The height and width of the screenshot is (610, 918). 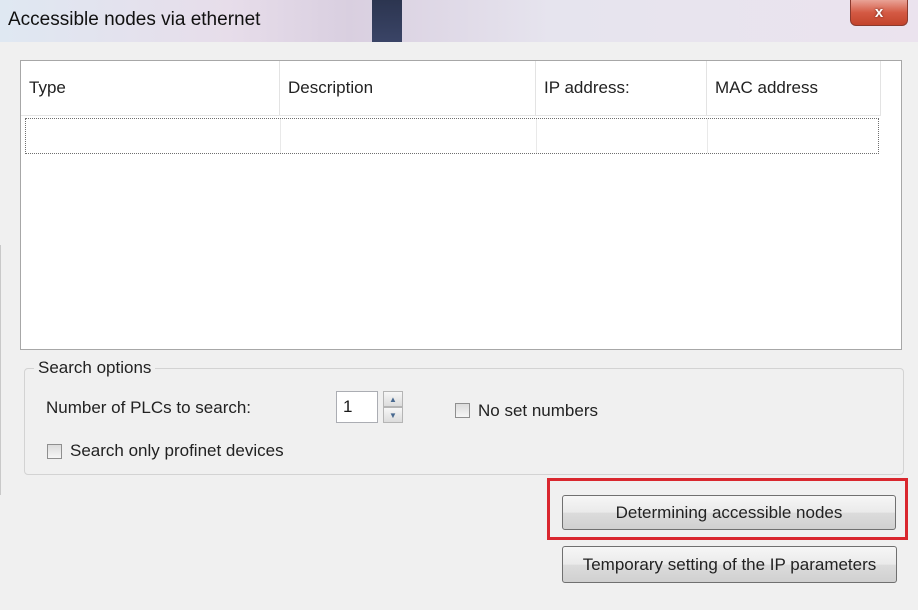 I want to click on column-header-ip-address: IP address:, so click(x=621, y=88).